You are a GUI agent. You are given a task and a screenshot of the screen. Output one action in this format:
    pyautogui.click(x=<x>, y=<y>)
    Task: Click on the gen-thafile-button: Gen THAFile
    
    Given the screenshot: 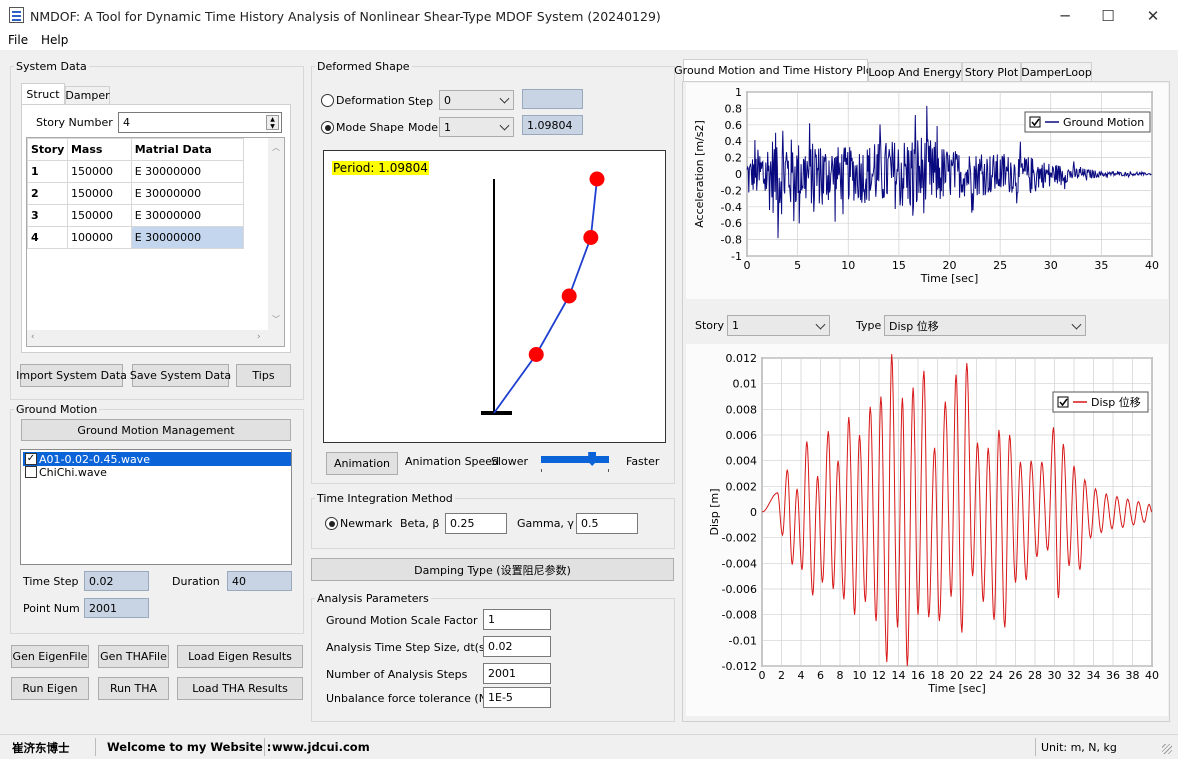 What is the action you would take?
    pyautogui.click(x=133, y=656)
    